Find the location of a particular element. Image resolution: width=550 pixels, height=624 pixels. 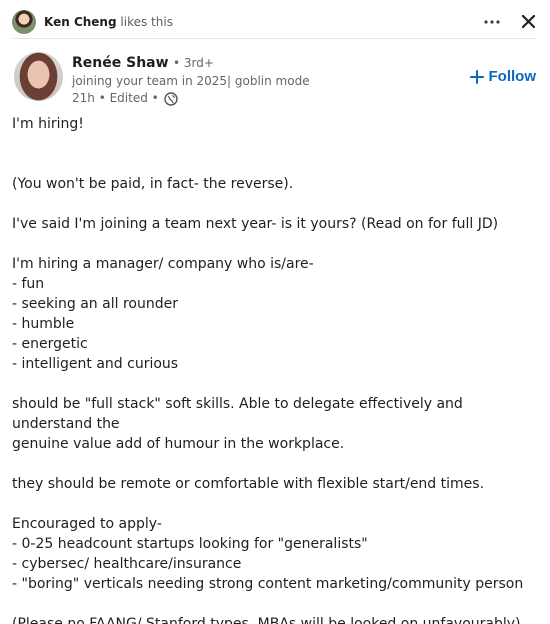

post-line: - energetic is located at coordinates (50, 344).